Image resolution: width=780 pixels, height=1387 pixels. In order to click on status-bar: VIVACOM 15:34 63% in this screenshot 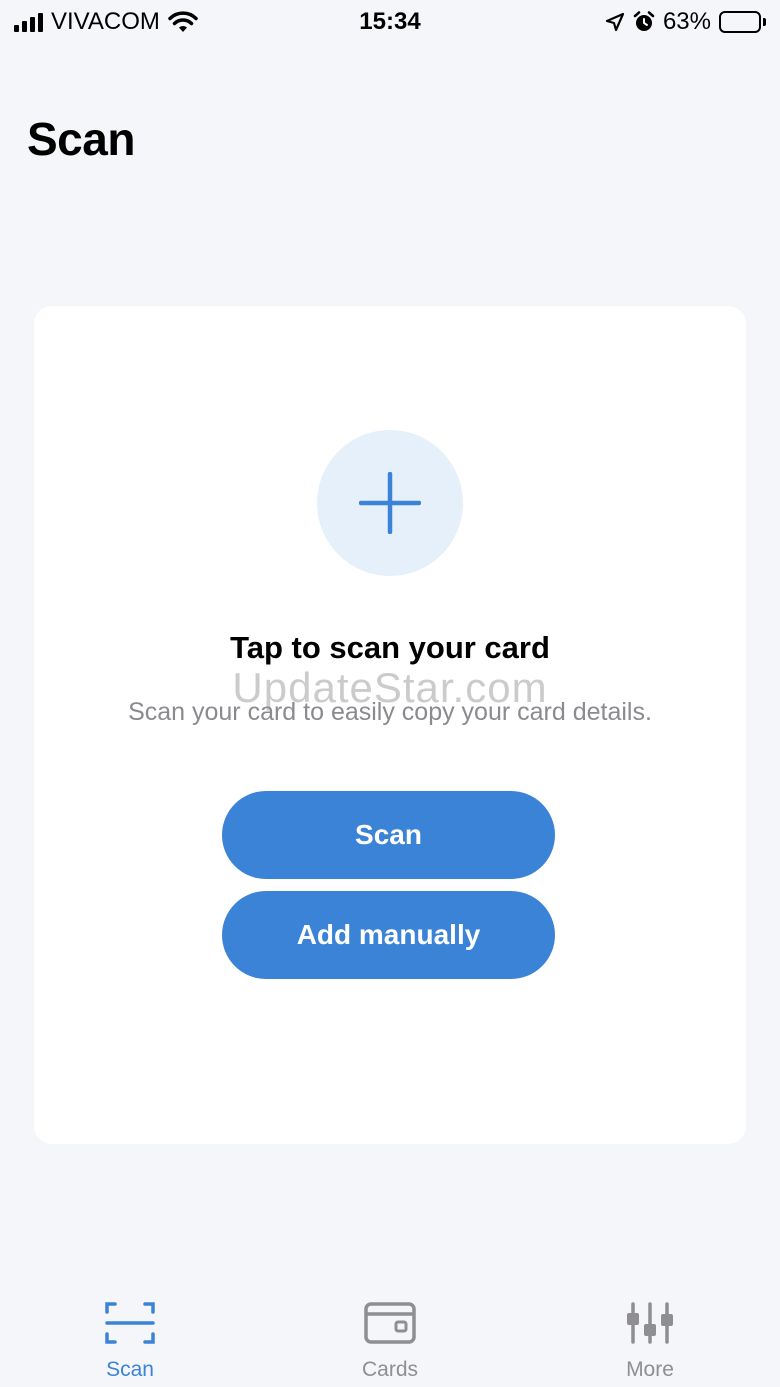, I will do `click(390, 22)`.